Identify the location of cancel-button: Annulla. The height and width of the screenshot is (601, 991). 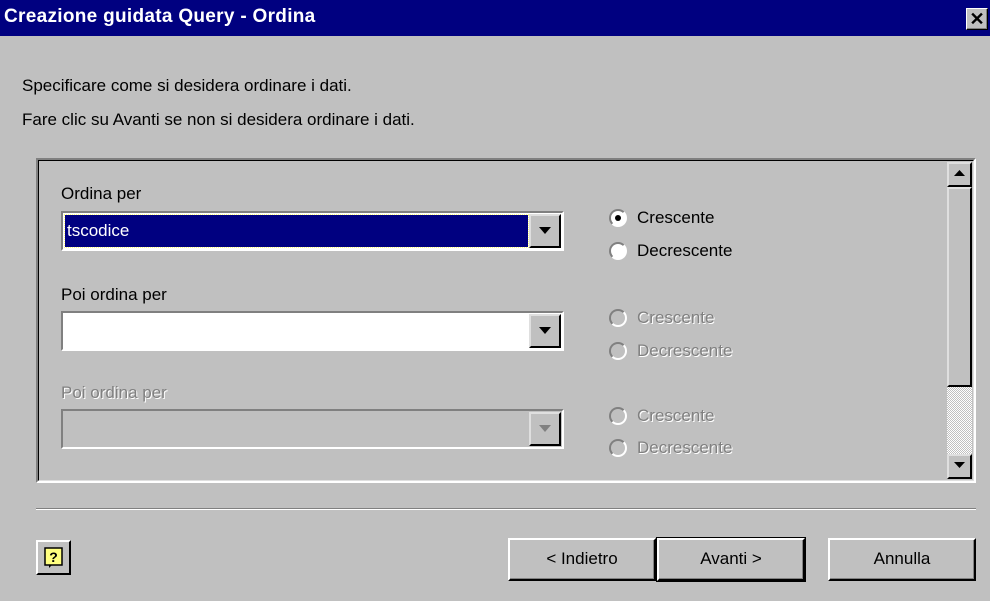
(902, 559).